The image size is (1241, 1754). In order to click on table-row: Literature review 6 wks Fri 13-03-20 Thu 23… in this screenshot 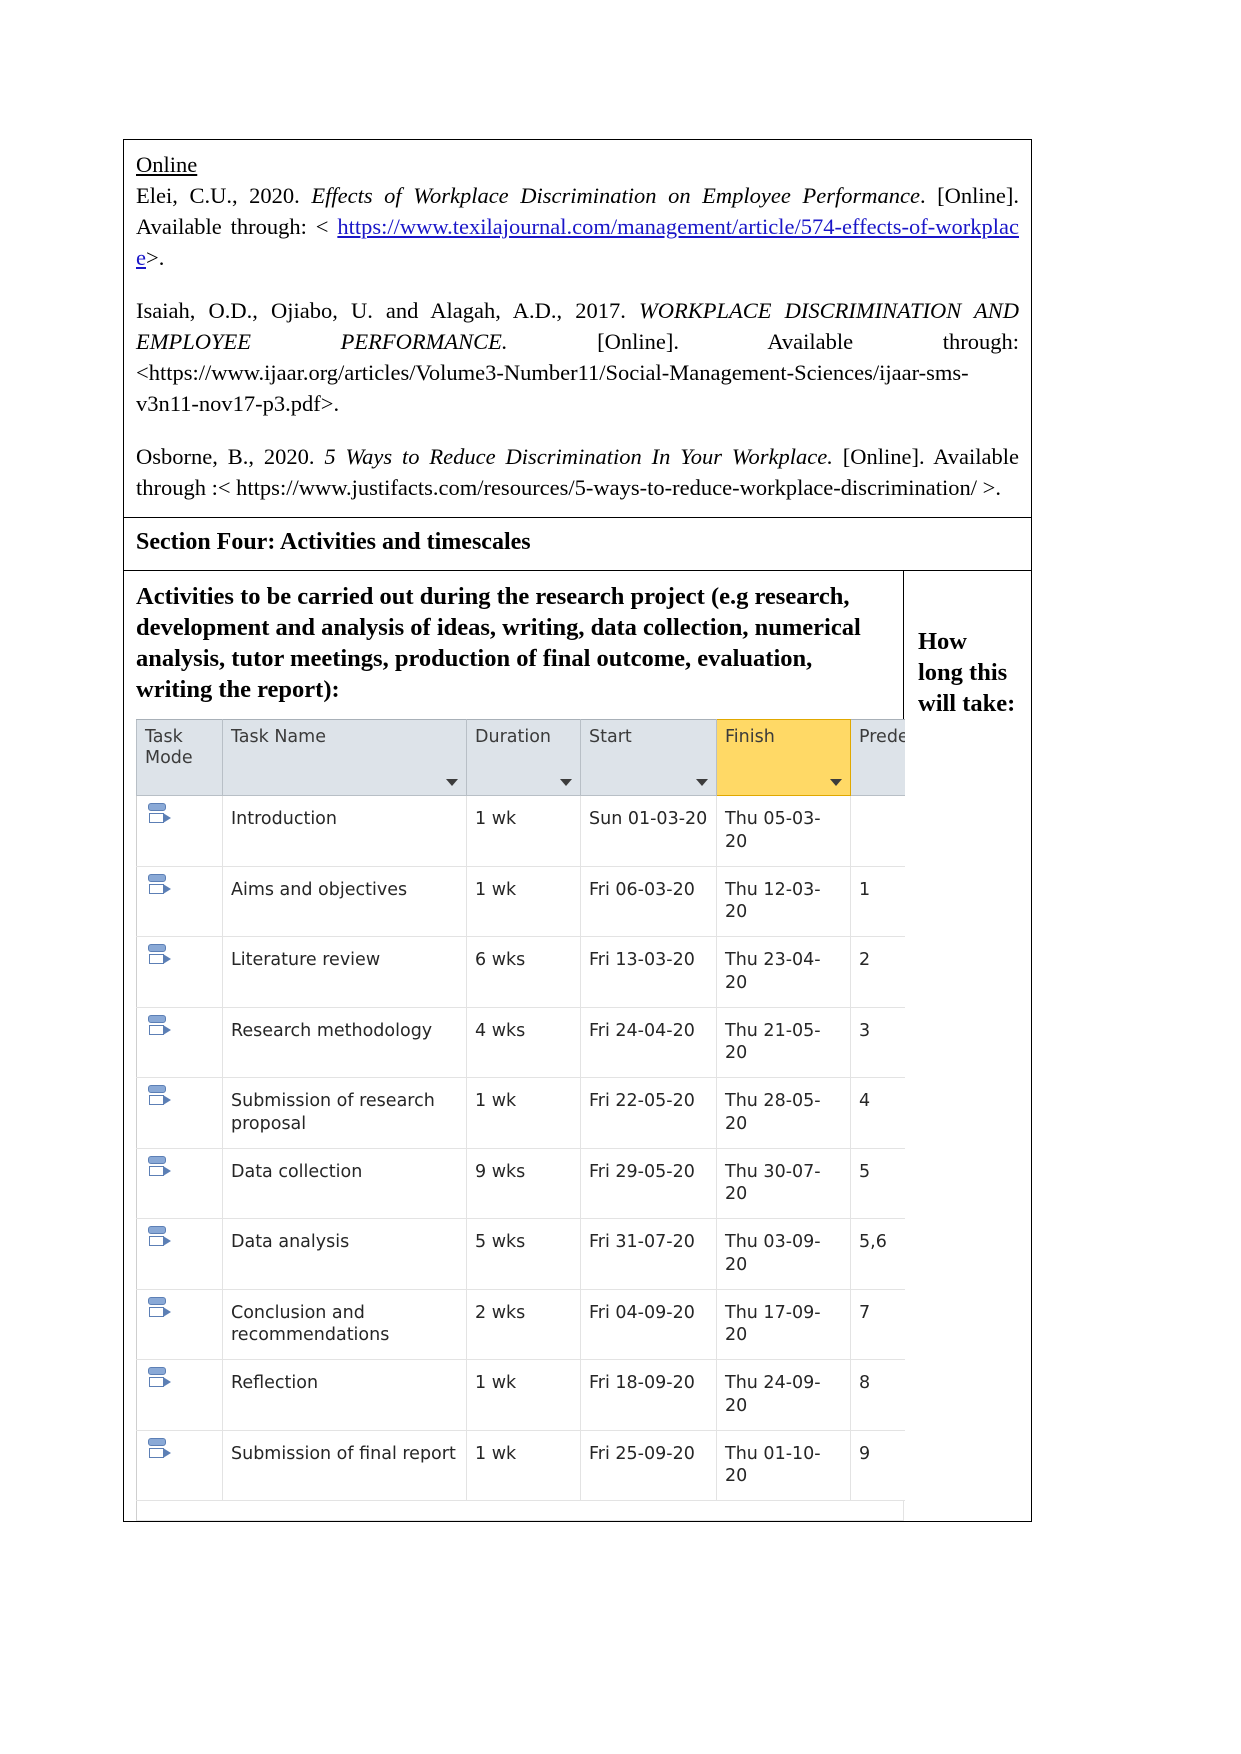, I will do `click(520, 972)`.